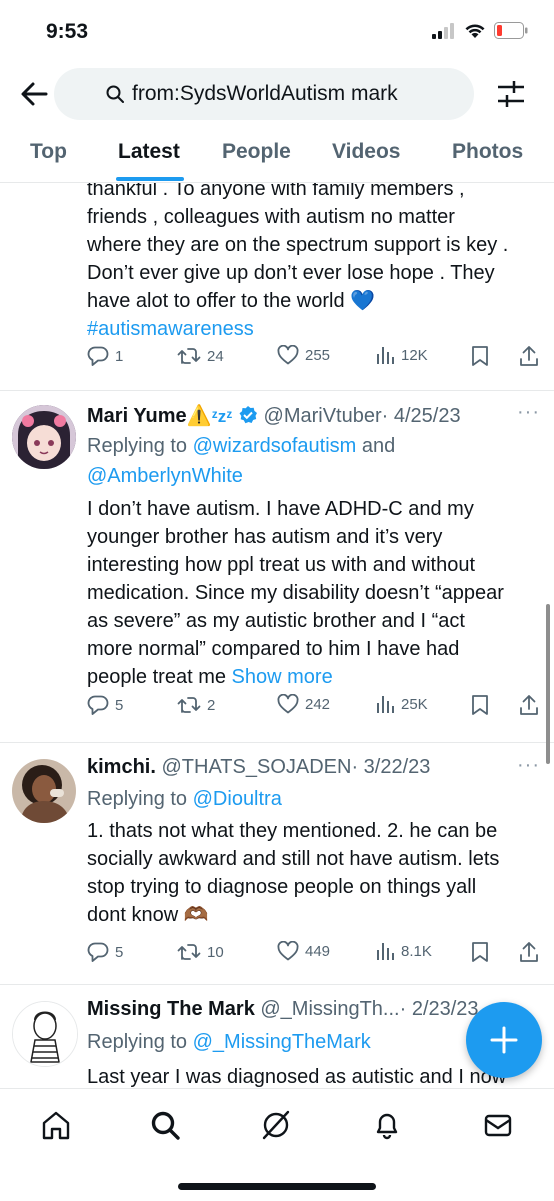 Image resolution: width=554 pixels, height=1201 pixels. I want to click on search-tabs: Top Latest People Videos Photos, so click(277, 156).